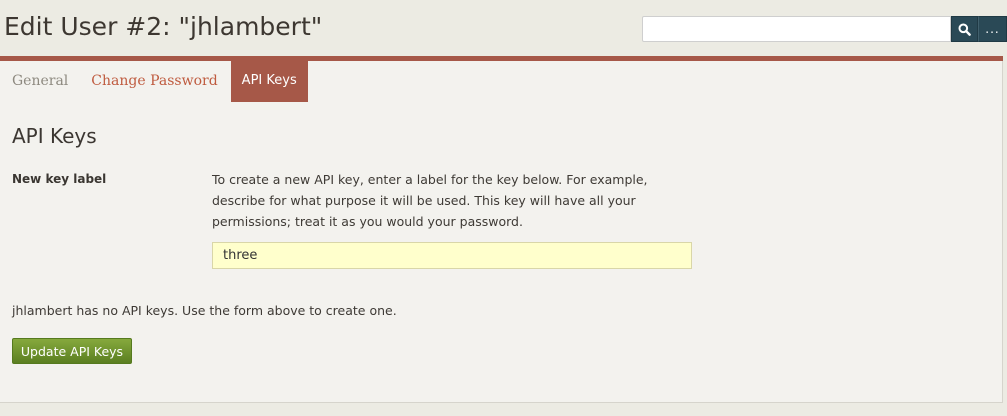 The image size is (1007, 416). I want to click on tab-api-keys: API Keys, so click(269, 81).